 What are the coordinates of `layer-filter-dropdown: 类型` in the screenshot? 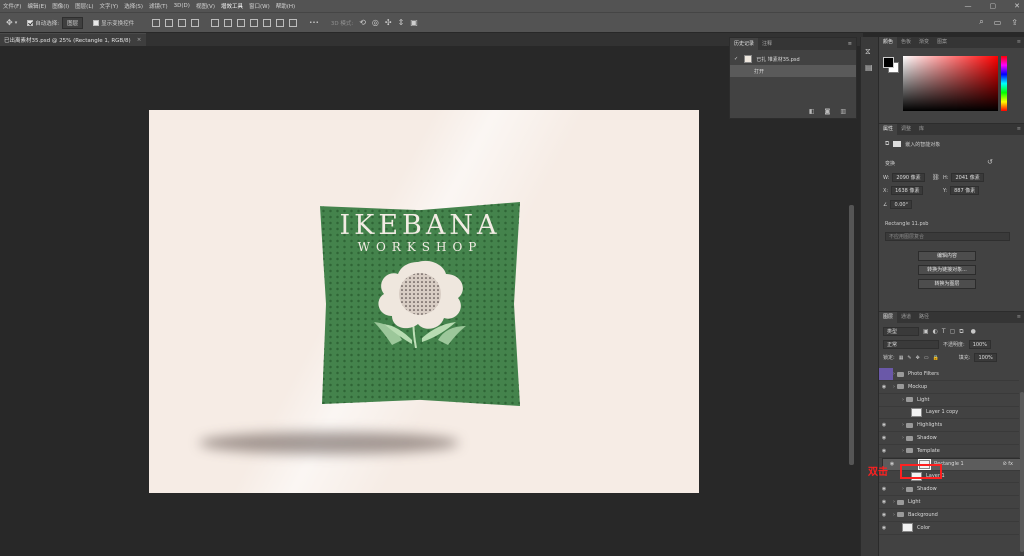 It's located at (901, 331).